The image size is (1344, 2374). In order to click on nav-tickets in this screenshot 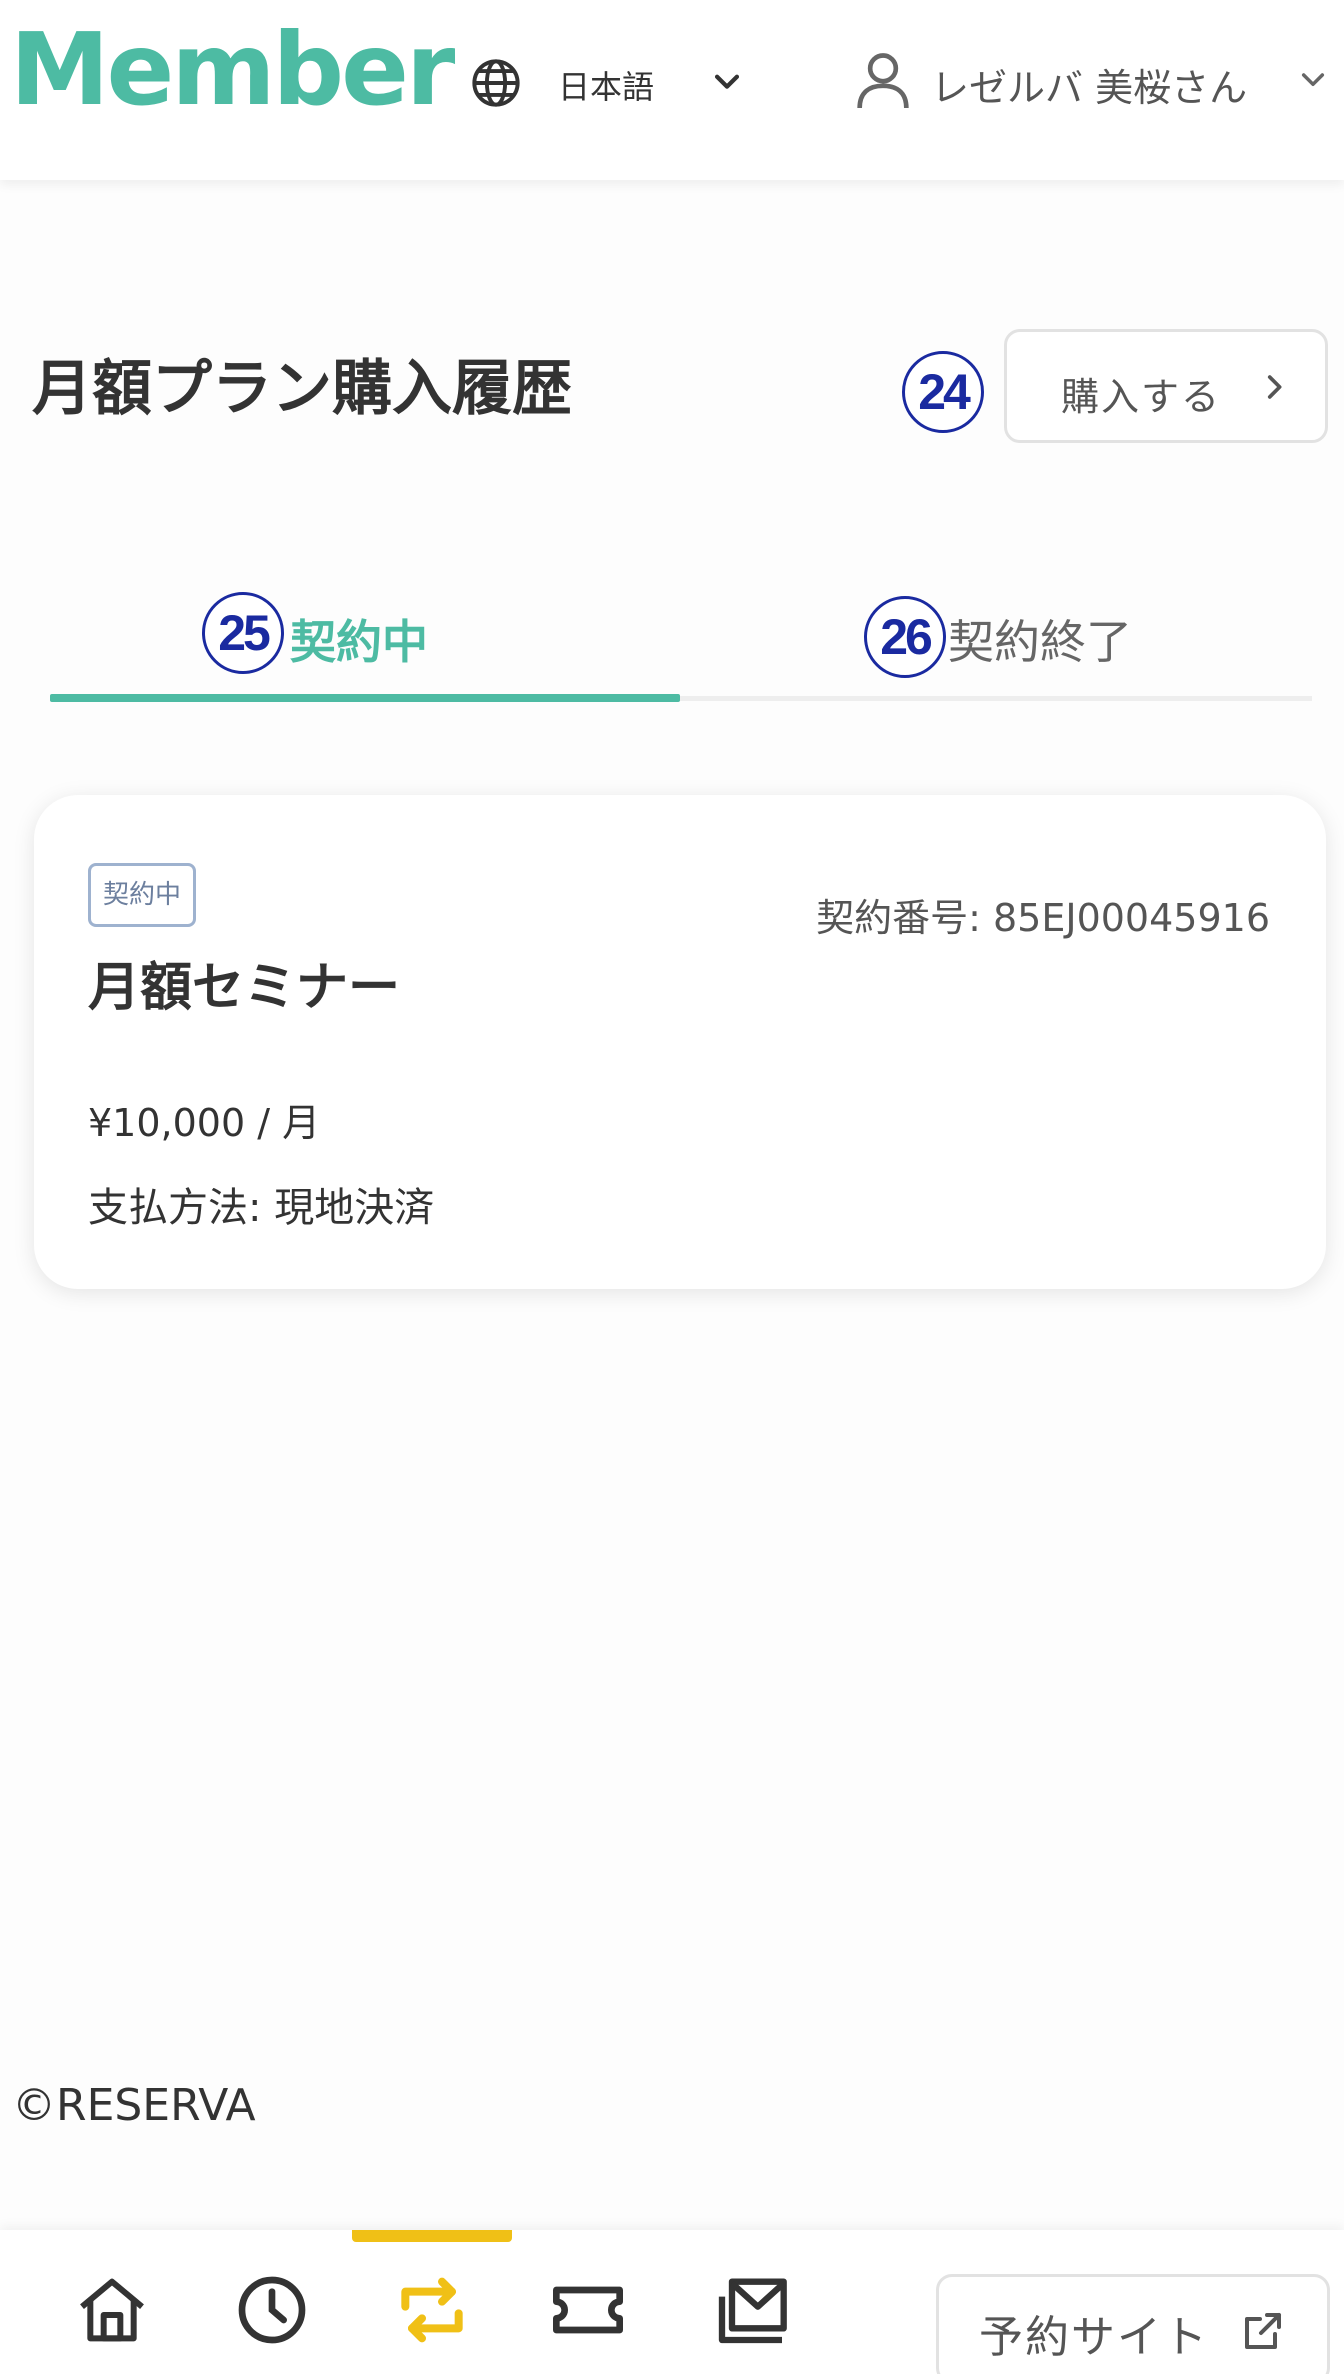, I will do `click(588, 2310)`.